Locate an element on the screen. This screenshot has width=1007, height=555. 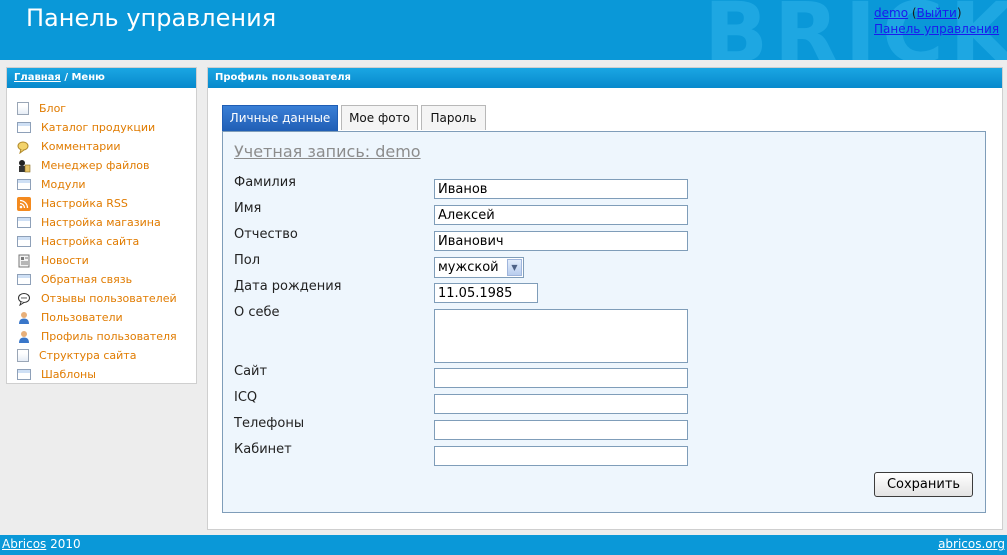
feedback-icon is located at coordinates (24, 299).